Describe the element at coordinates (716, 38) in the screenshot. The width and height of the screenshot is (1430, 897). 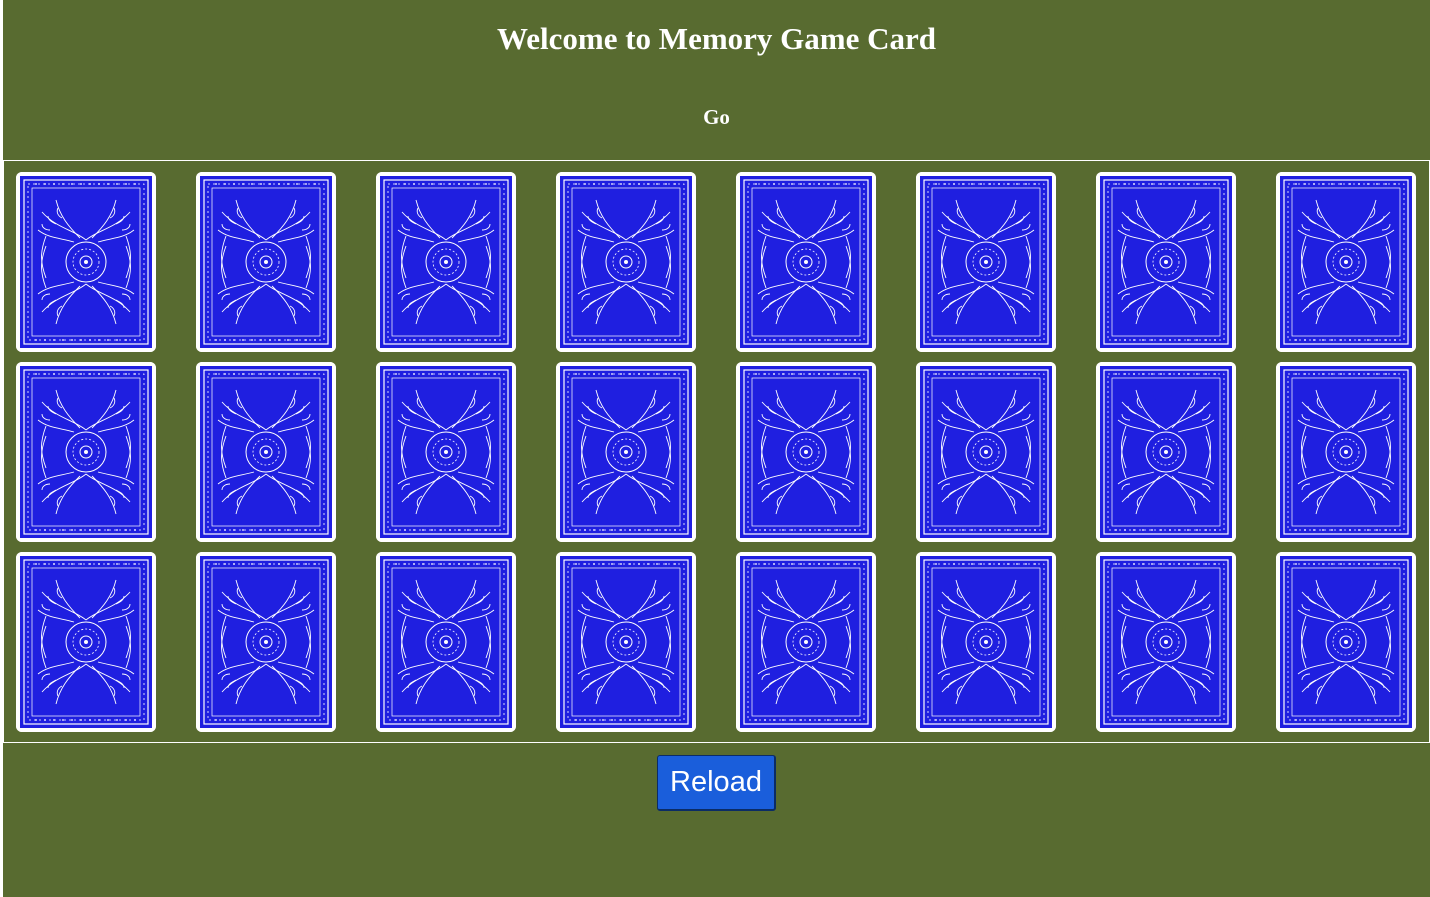
I see `page-title: Welcome to Memory Game Card` at that location.